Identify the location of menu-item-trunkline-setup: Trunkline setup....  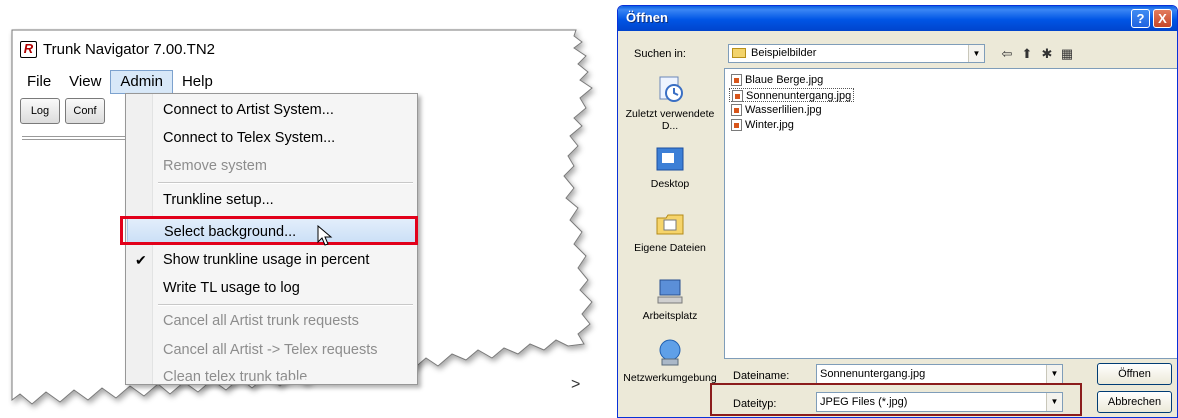
(271, 200).